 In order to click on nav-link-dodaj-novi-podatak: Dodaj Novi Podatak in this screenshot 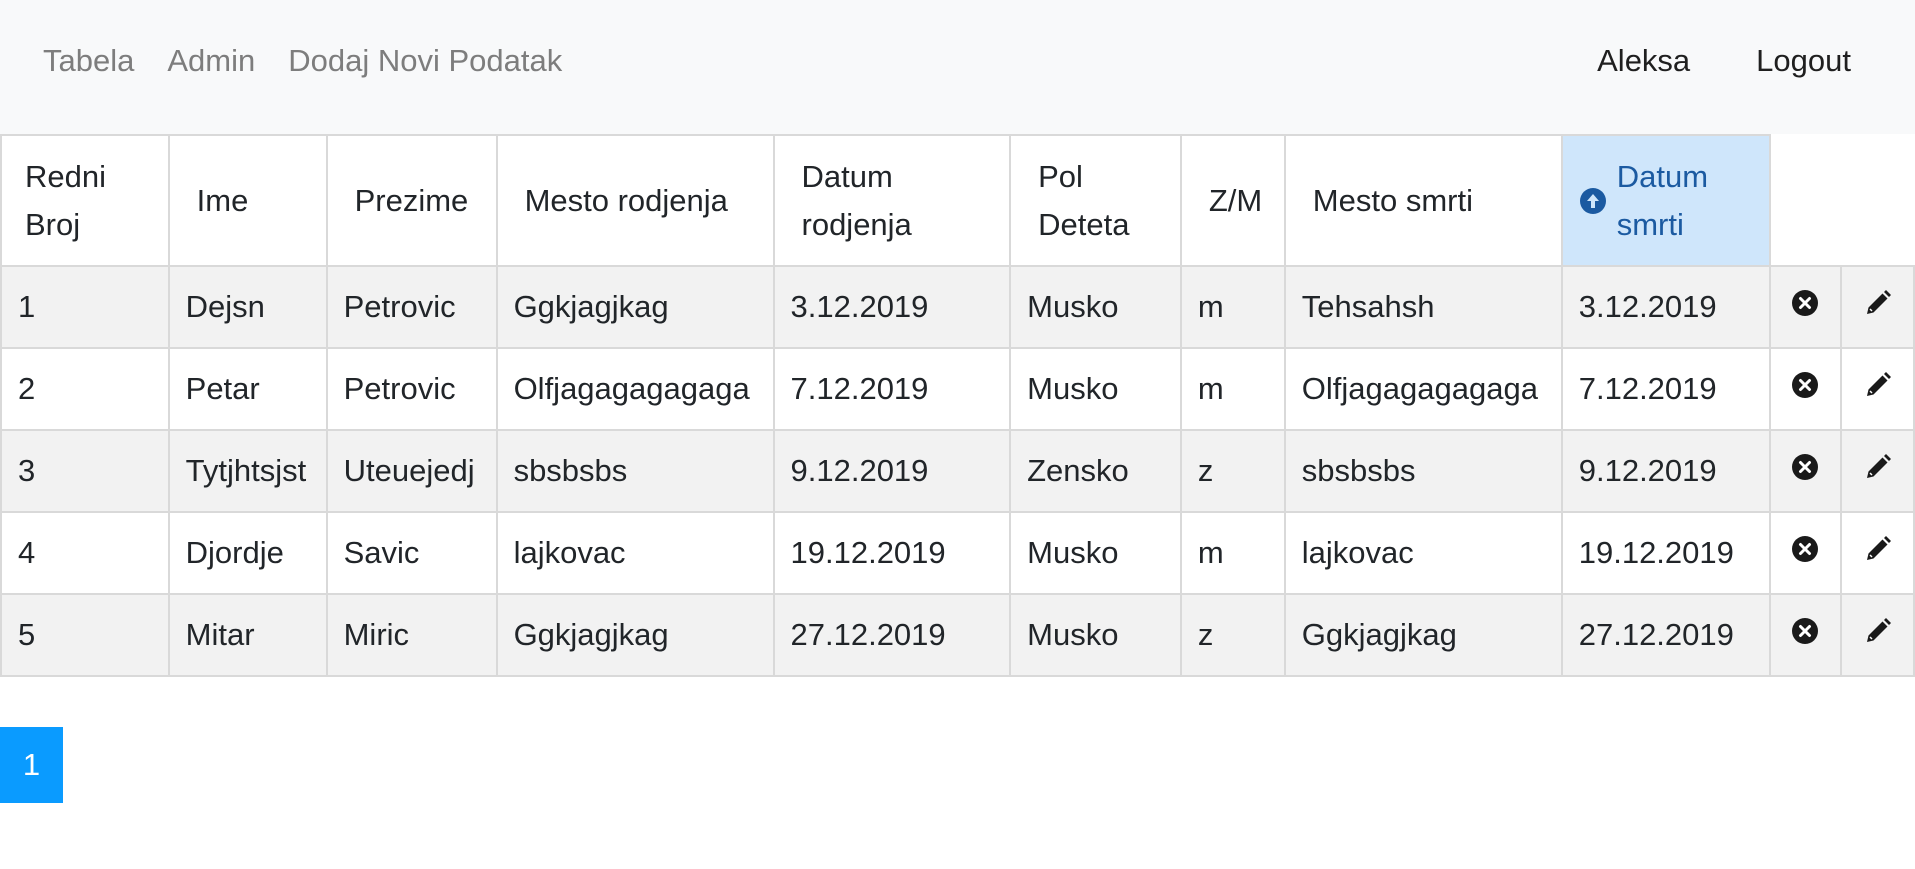, I will do `click(425, 61)`.